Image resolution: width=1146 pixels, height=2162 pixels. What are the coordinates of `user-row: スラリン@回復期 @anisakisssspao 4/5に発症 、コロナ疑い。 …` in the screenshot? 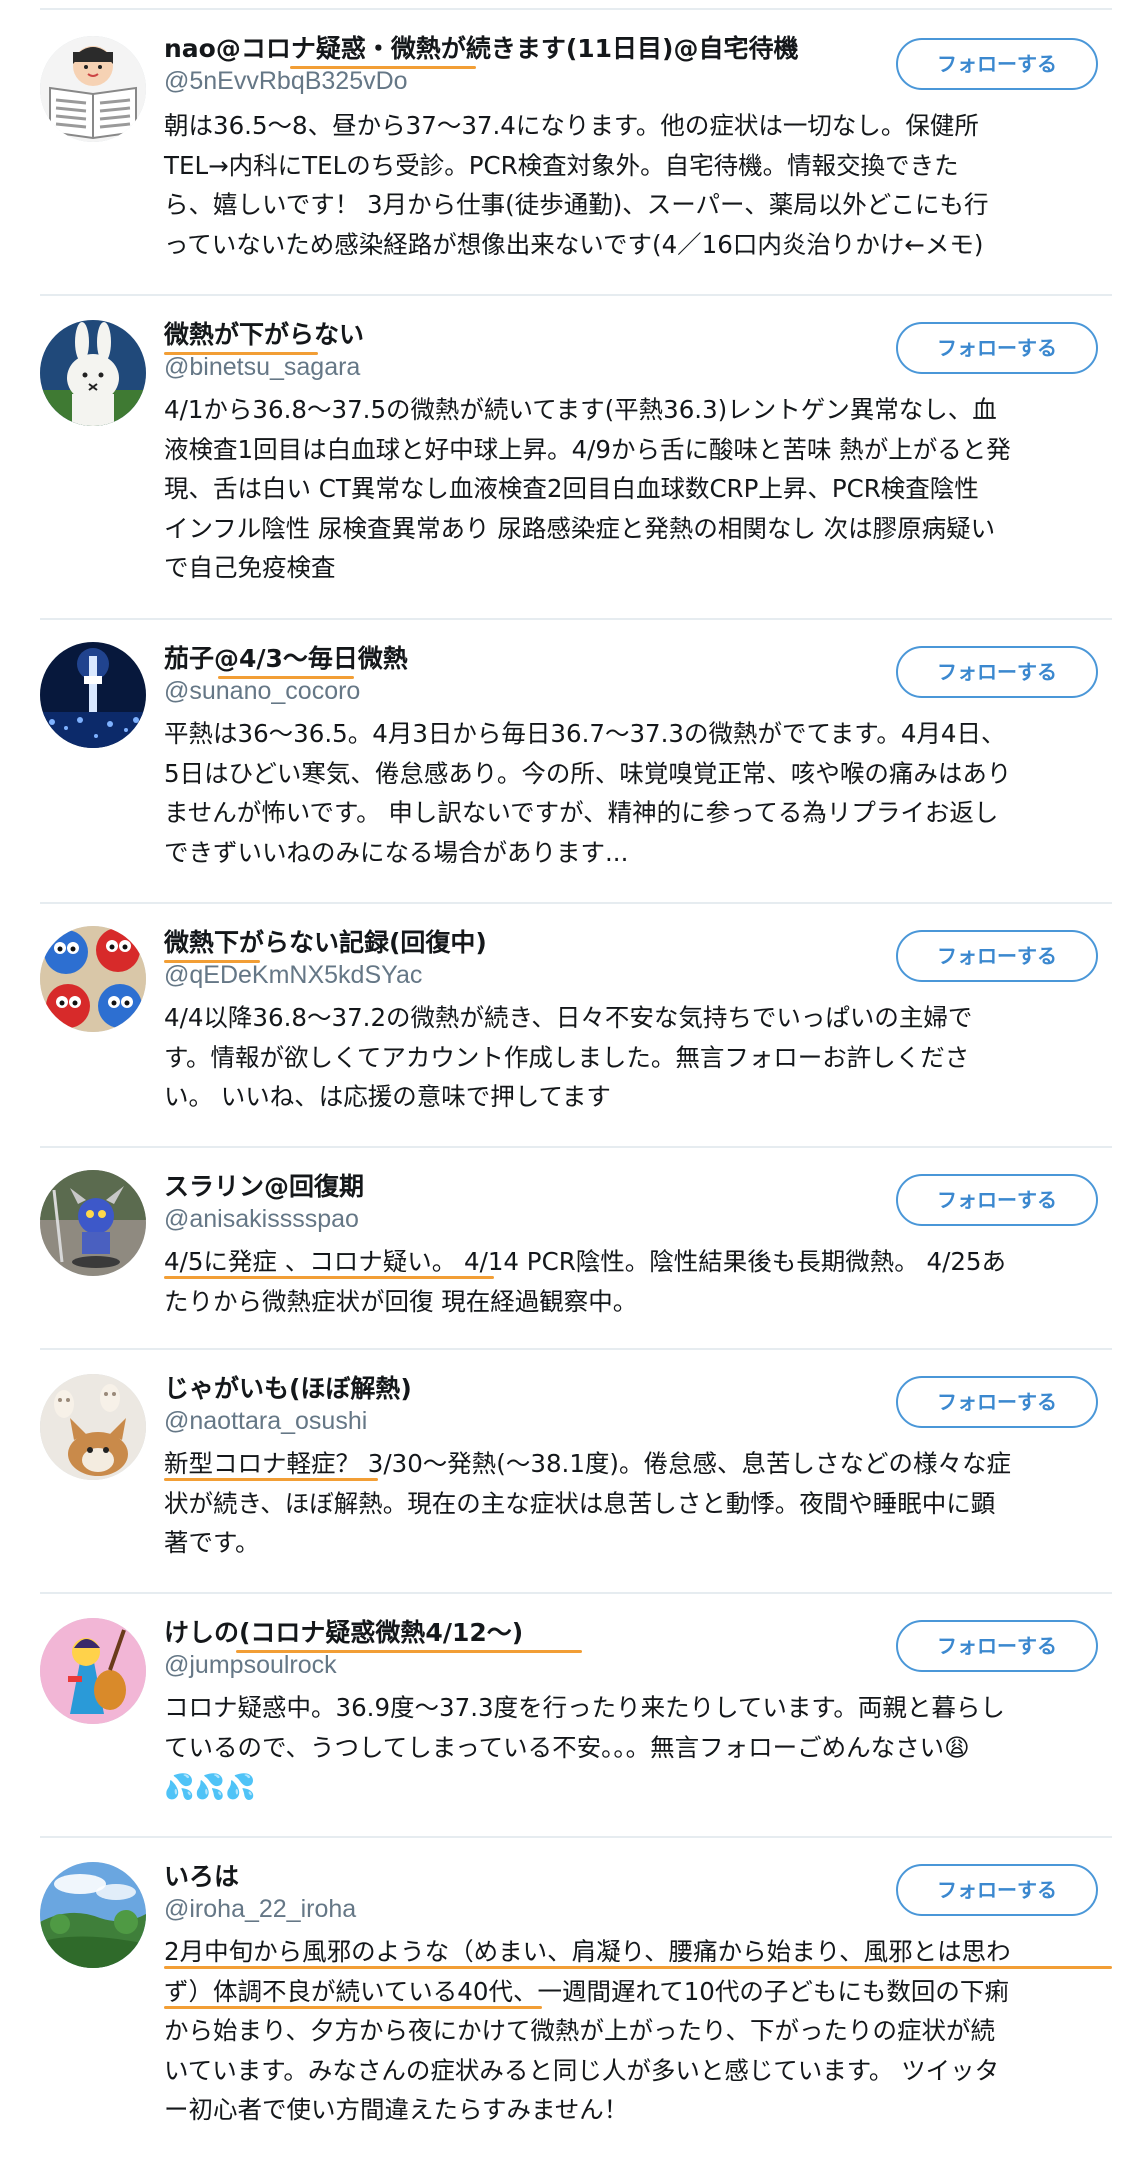 It's located at (576, 1249).